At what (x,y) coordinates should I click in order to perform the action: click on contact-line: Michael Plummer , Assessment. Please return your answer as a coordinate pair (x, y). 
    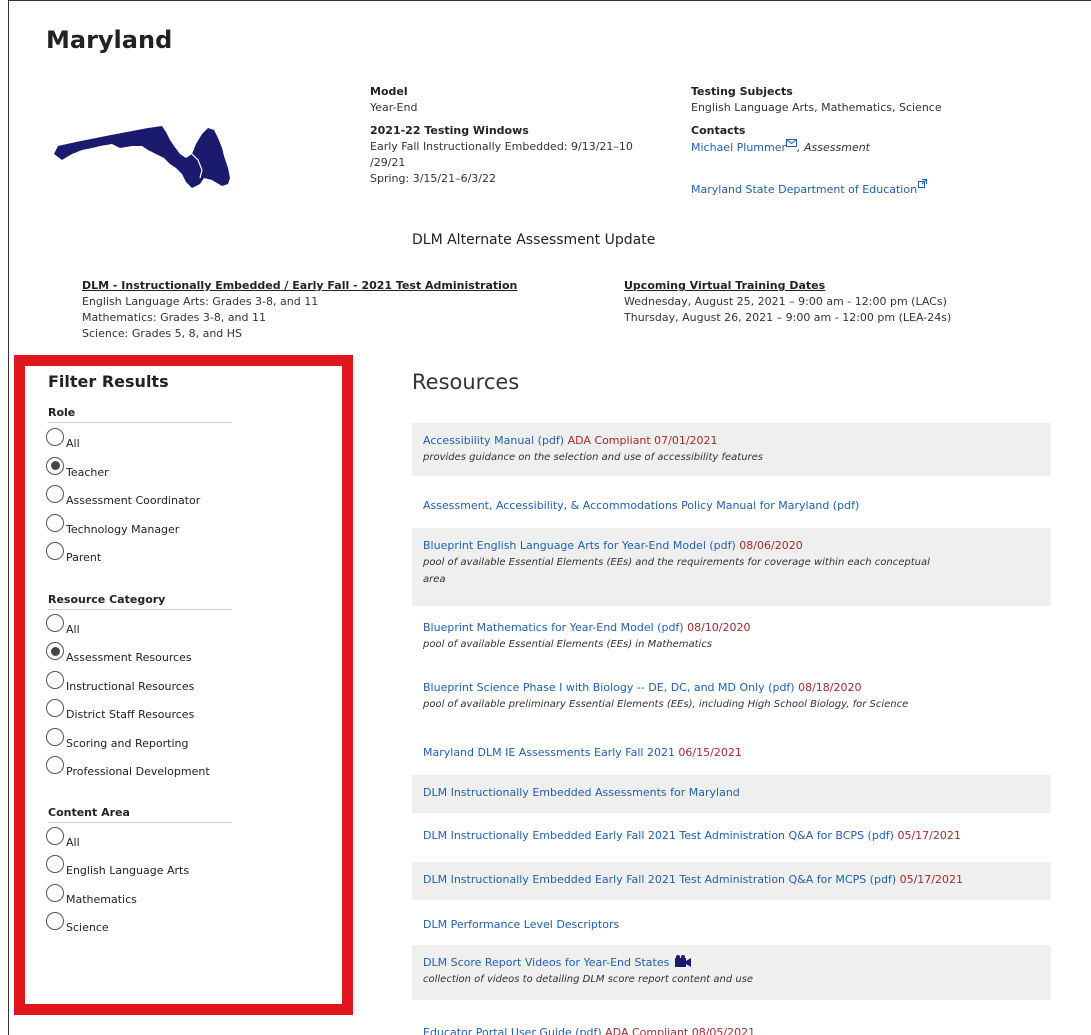
    Looking at the image, I should click on (841, 147).